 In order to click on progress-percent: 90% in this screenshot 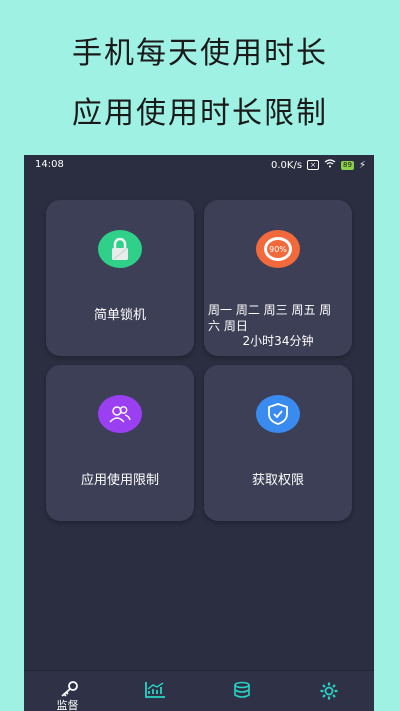, I will do `click(278, 249)`.